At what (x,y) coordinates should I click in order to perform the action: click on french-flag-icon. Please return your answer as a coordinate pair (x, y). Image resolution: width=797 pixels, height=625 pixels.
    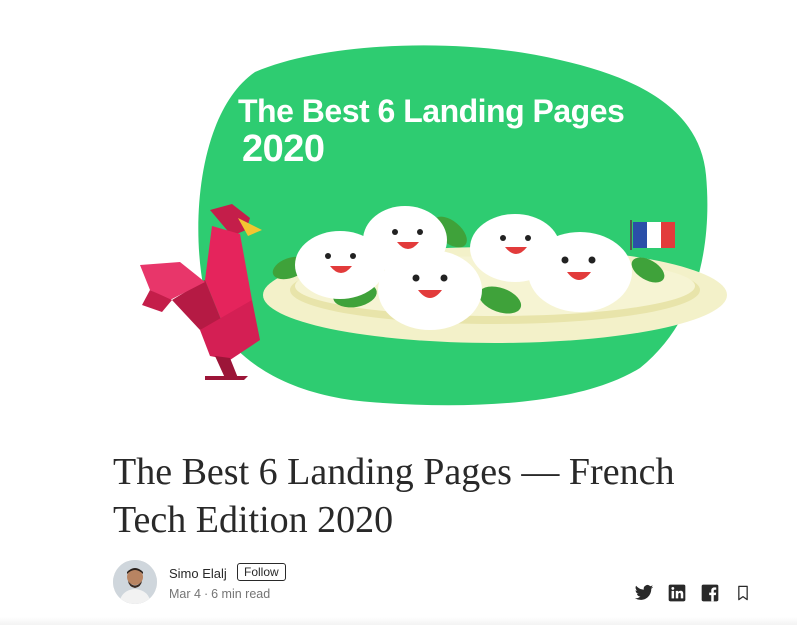
    Looking at the image, I should click on (652, 235).